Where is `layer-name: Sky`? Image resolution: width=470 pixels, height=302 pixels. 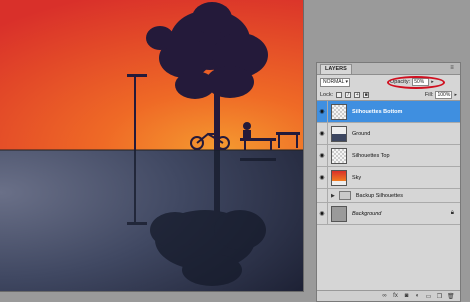 layer-name: Sky is located at coordinates (357, 177).